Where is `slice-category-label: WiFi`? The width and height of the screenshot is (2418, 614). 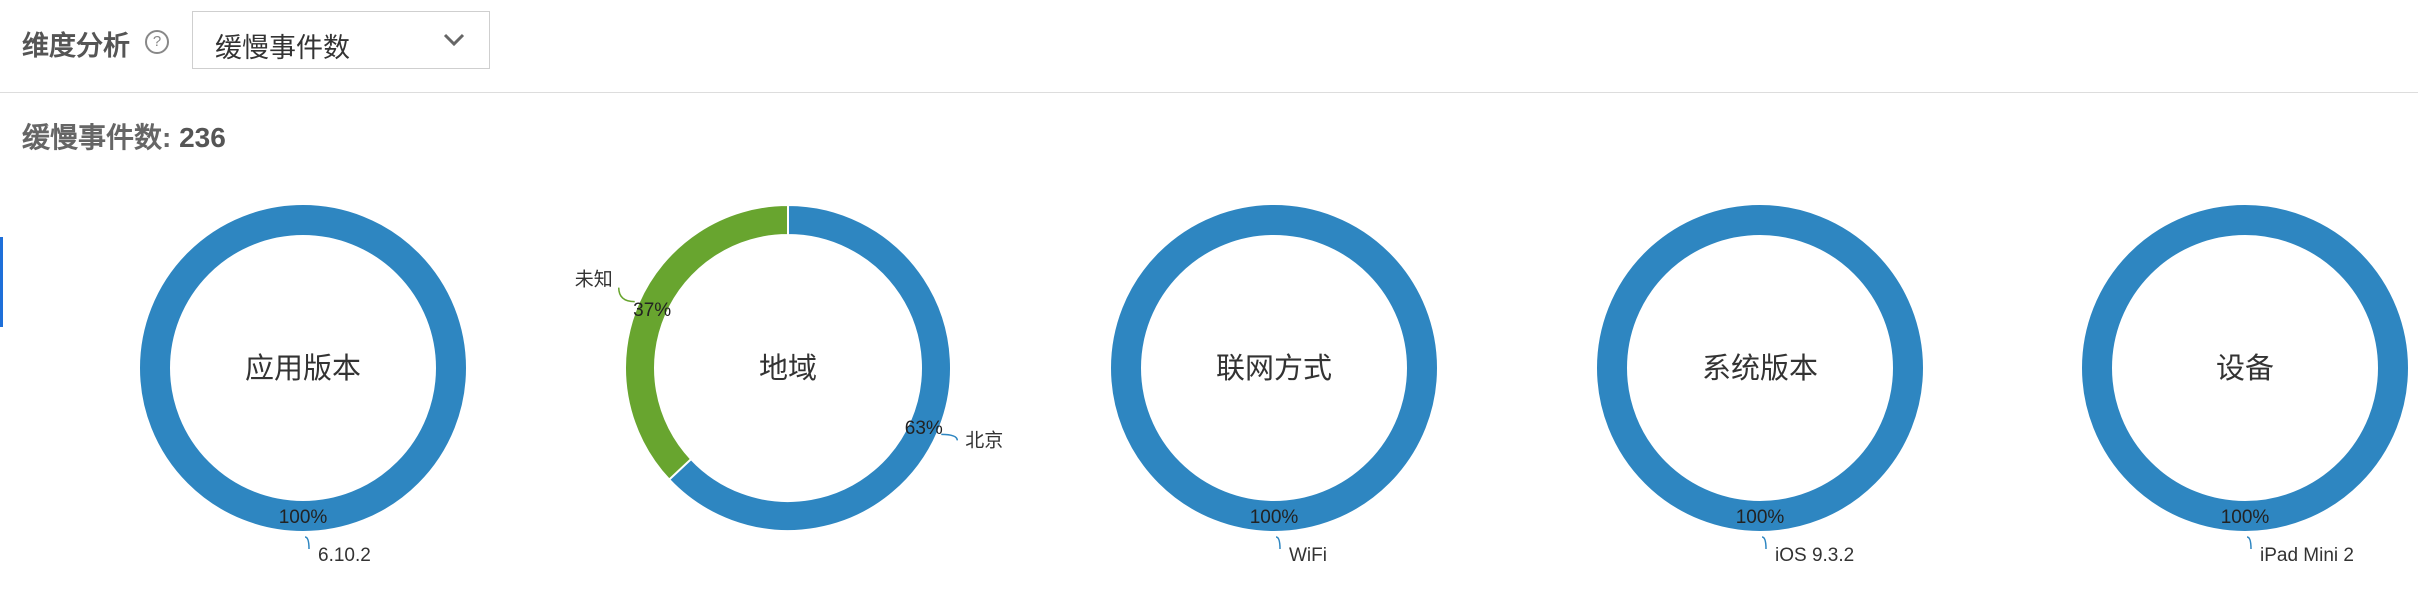 slice-category-label: WiFi is located at coordinates (1308, 555).